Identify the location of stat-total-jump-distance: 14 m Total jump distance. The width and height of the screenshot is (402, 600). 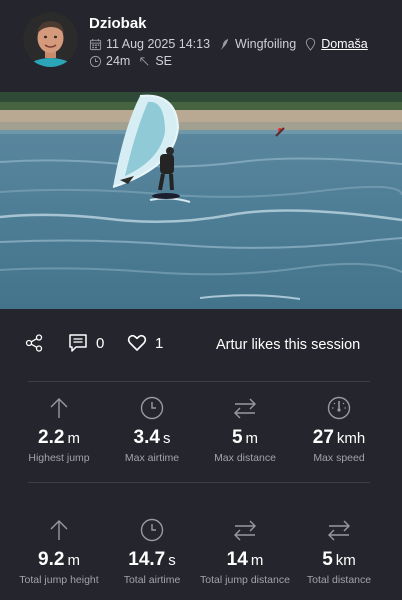
(245, 551).